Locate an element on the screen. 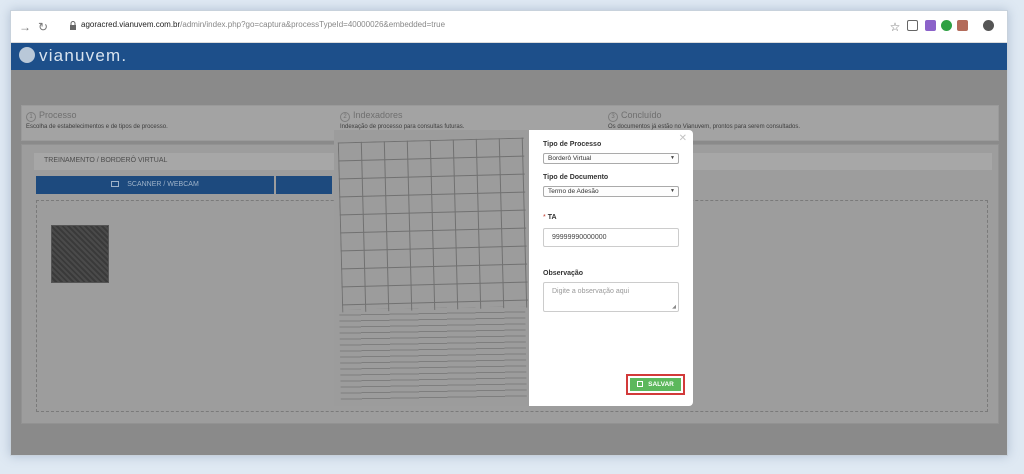 The width and height of the screenshot is (1024, 474). extension-icon-green is located at coordinates (946, 25).